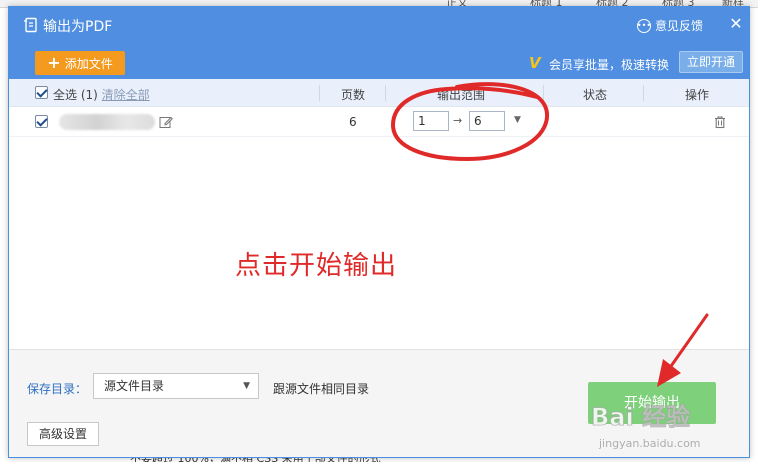  I want to click on start-export-button: 开始输出, so click(652, 403).